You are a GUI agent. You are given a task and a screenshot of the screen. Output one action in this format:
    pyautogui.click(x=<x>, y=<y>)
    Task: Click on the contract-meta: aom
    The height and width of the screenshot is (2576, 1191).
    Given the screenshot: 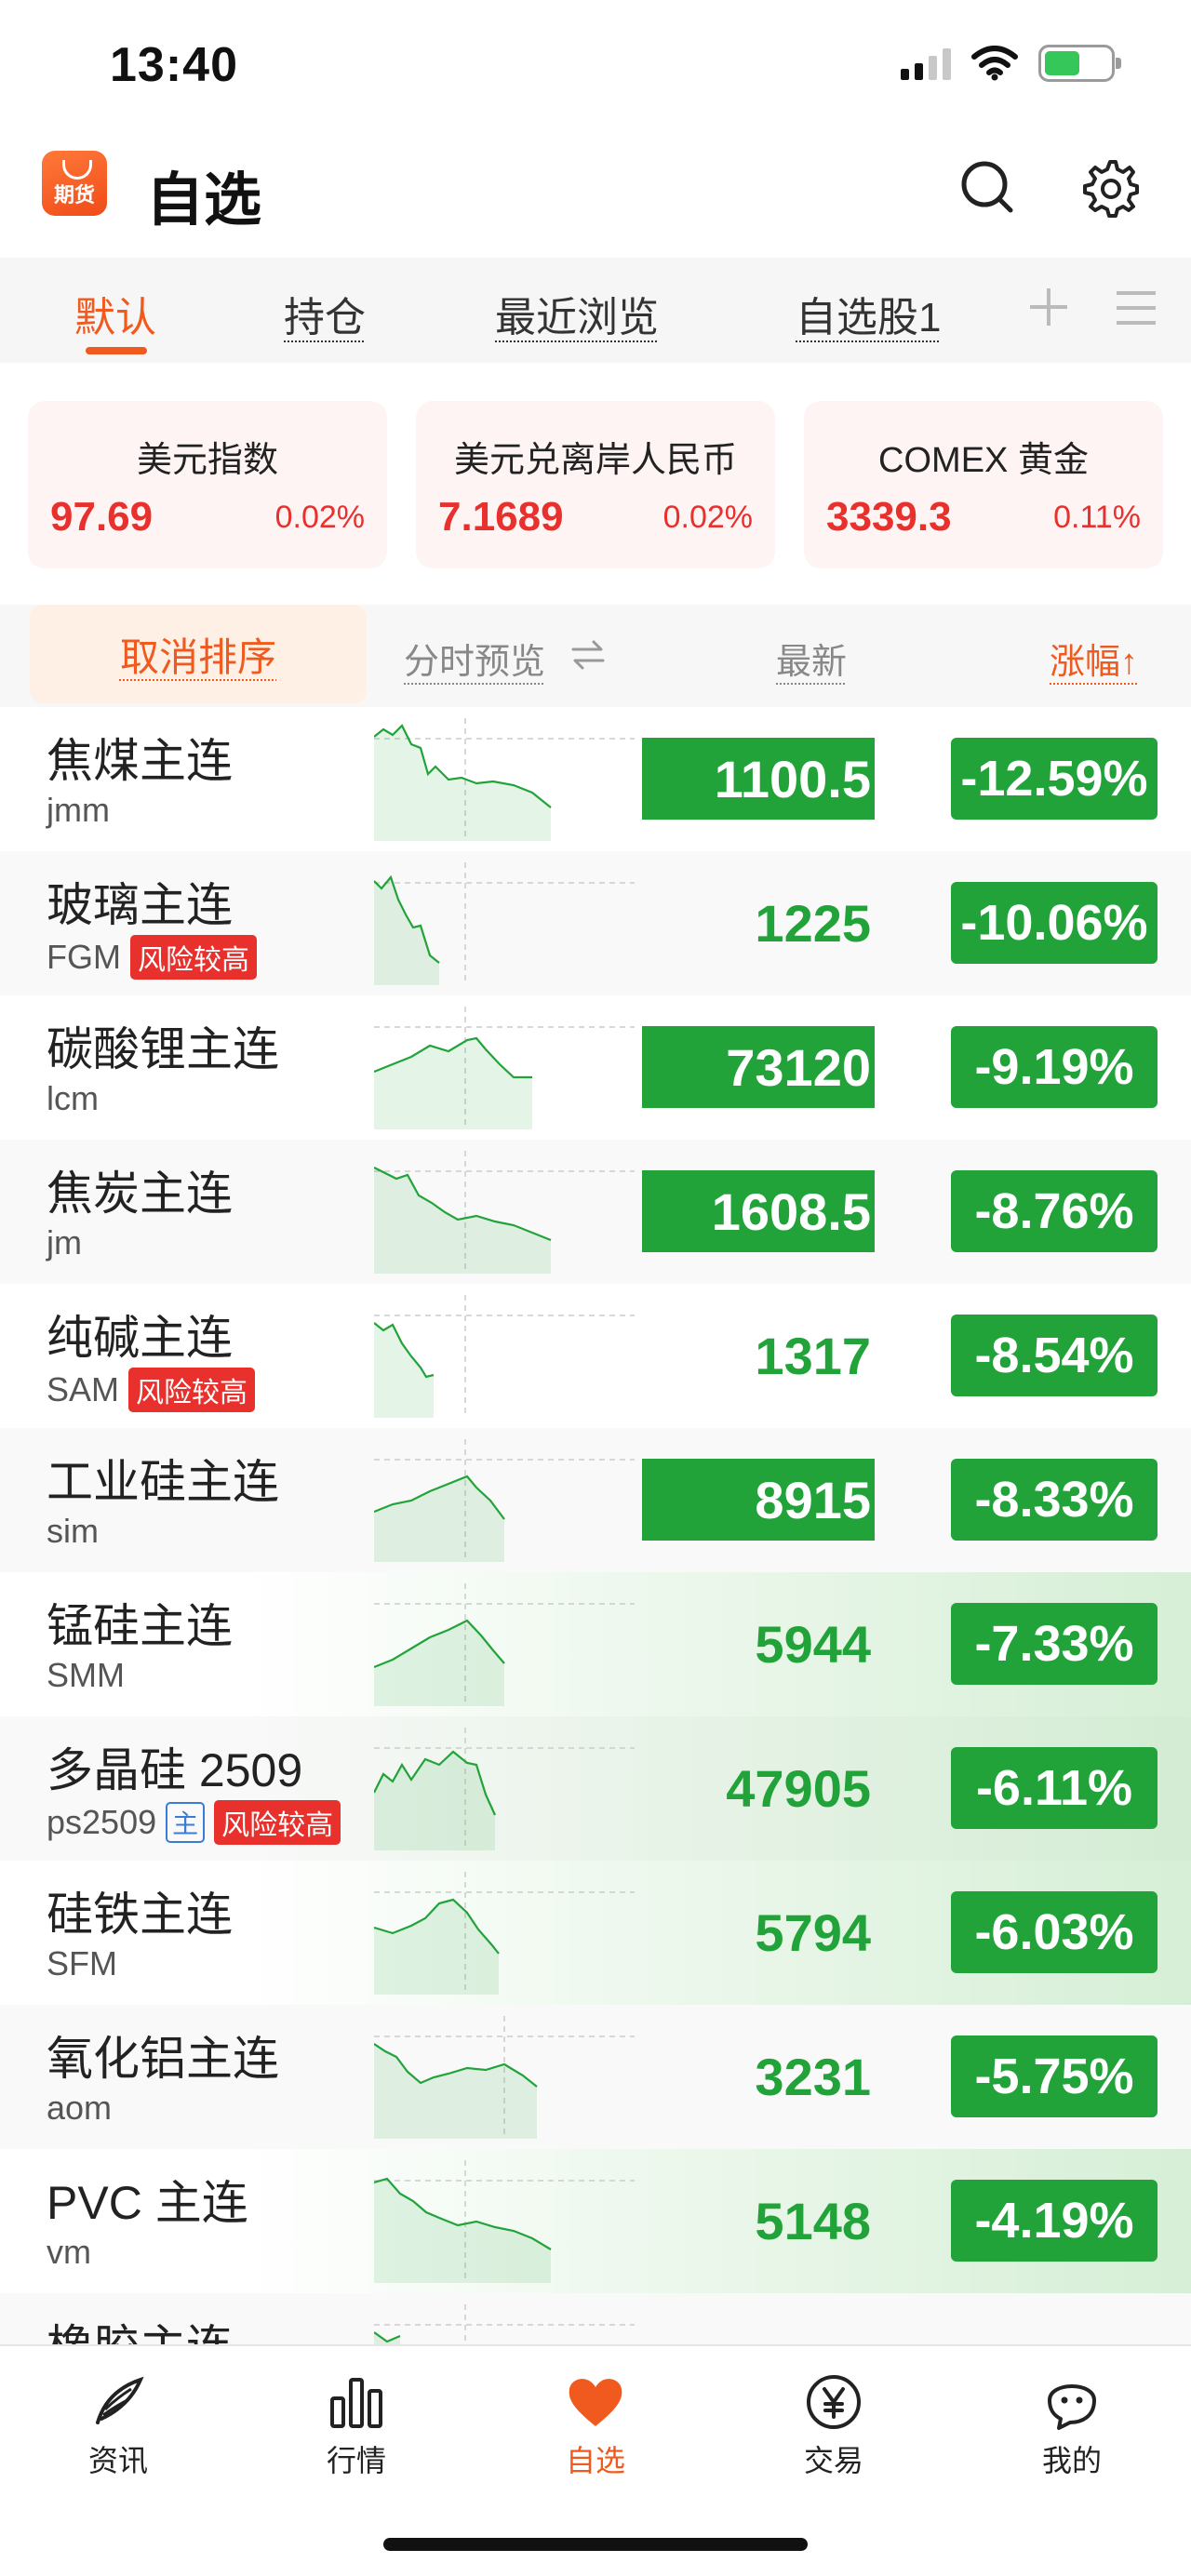 What is the action you would take?
    pyautogui.click(x=79, y=2108)
    